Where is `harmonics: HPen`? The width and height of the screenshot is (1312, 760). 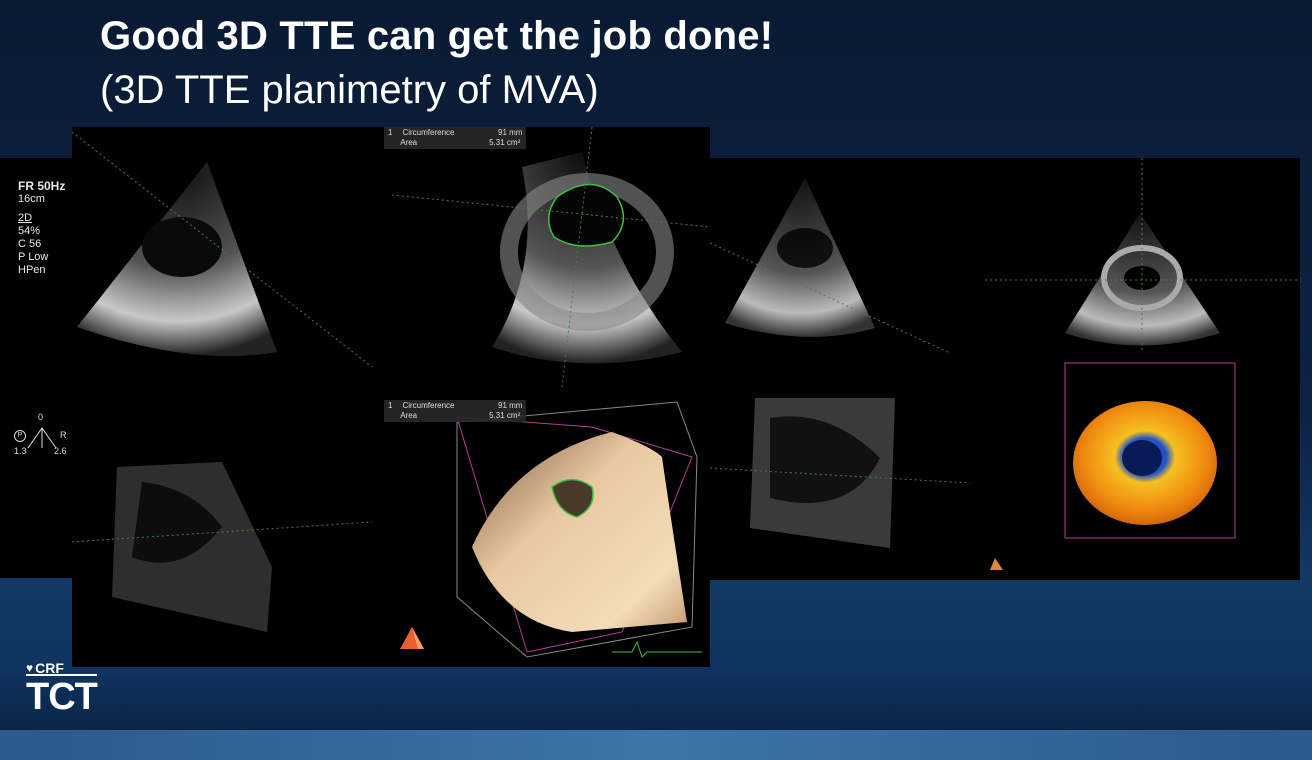
harmonics: HPen is located at coordinates (32, 270).